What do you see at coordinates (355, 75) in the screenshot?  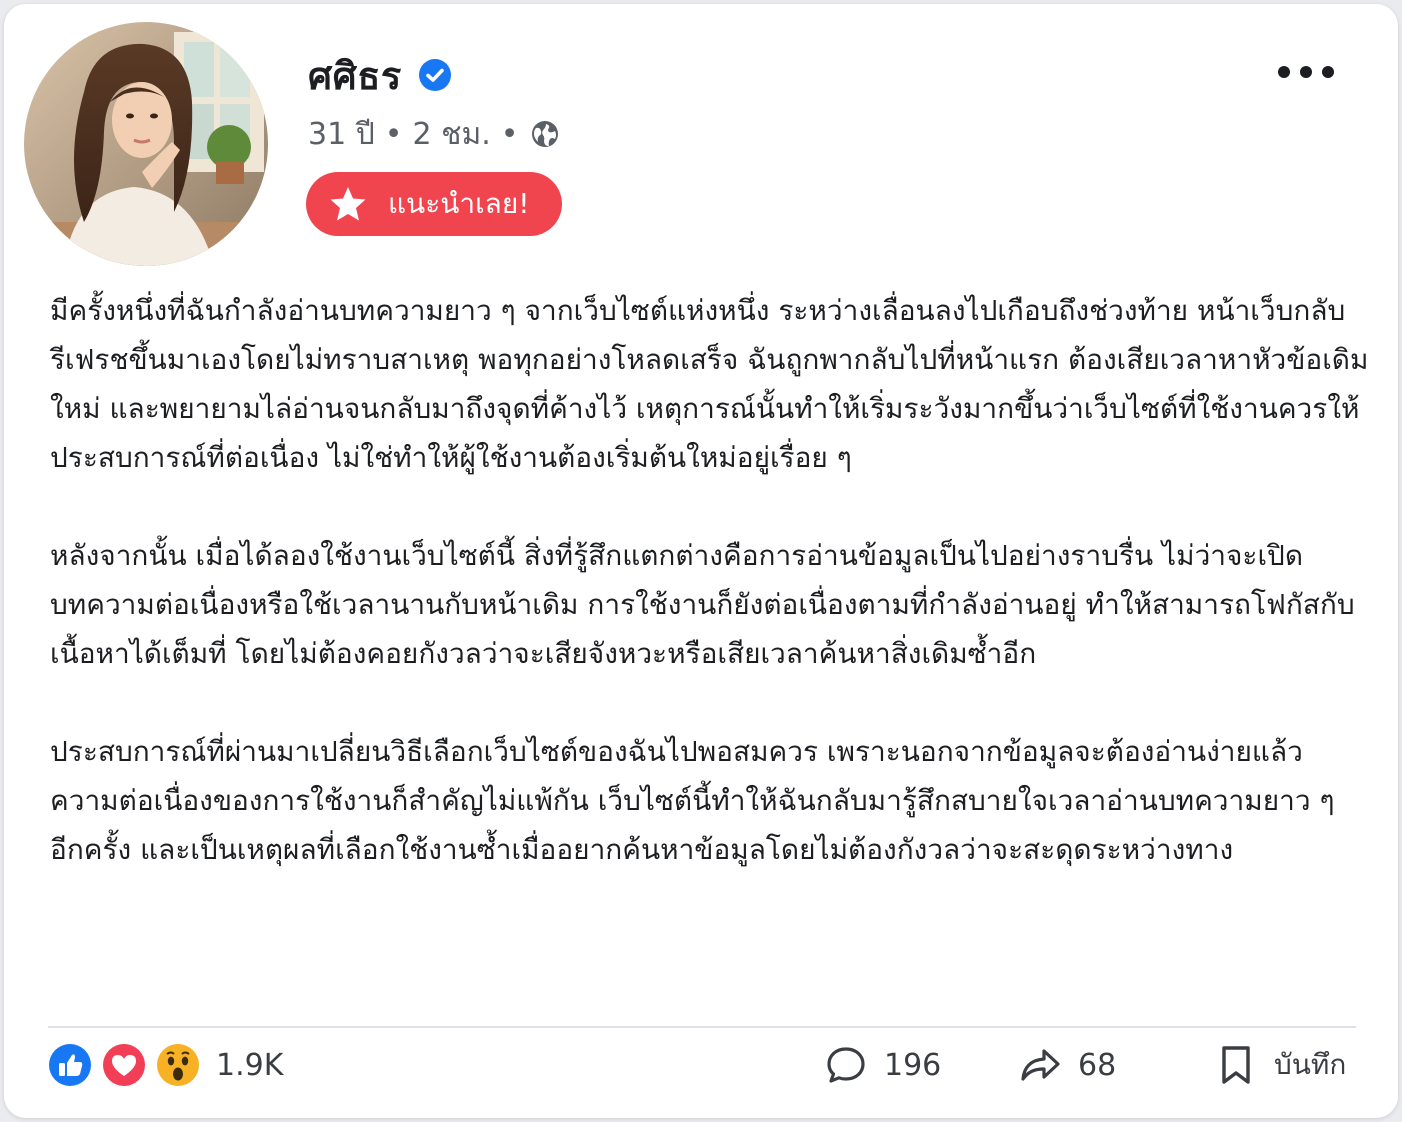 I see `author-name: ศศิธร` at bounding box center [355, 75].